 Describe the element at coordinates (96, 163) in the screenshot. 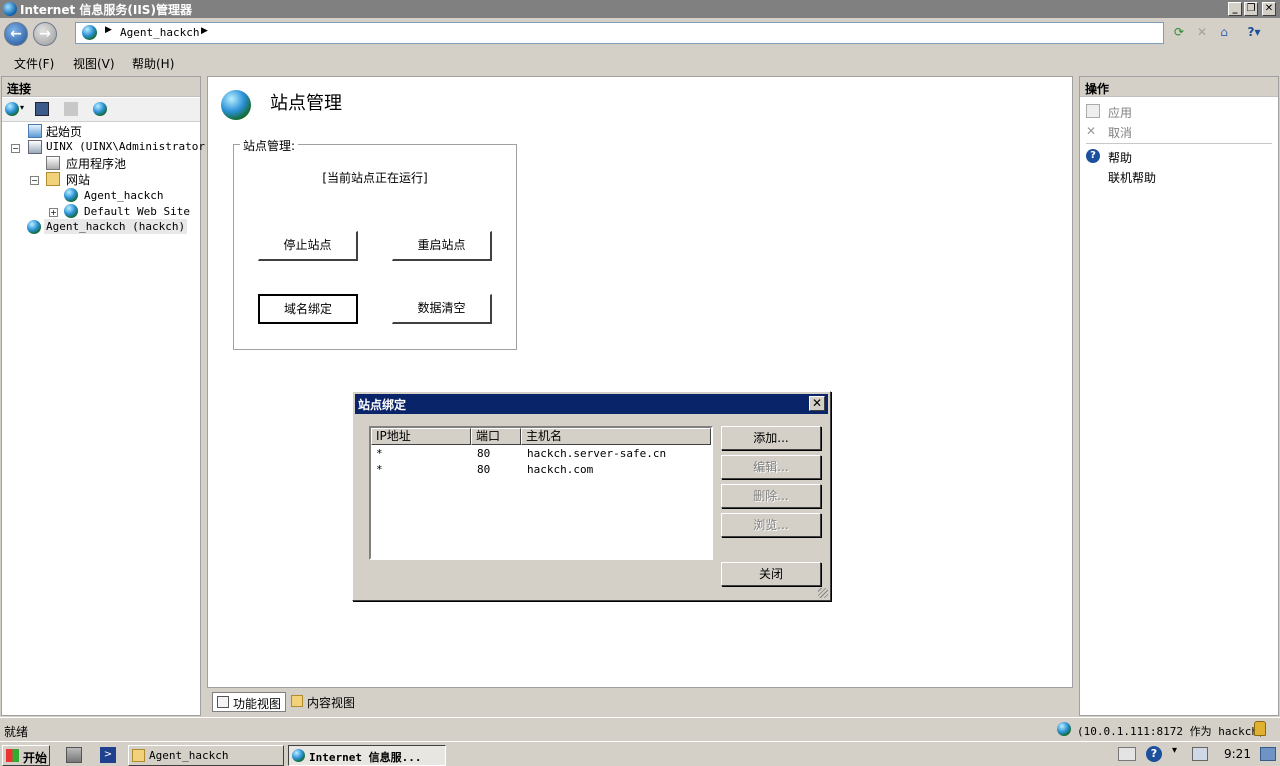

I see `tree-item-app-pools: 应用程序池` at that location.